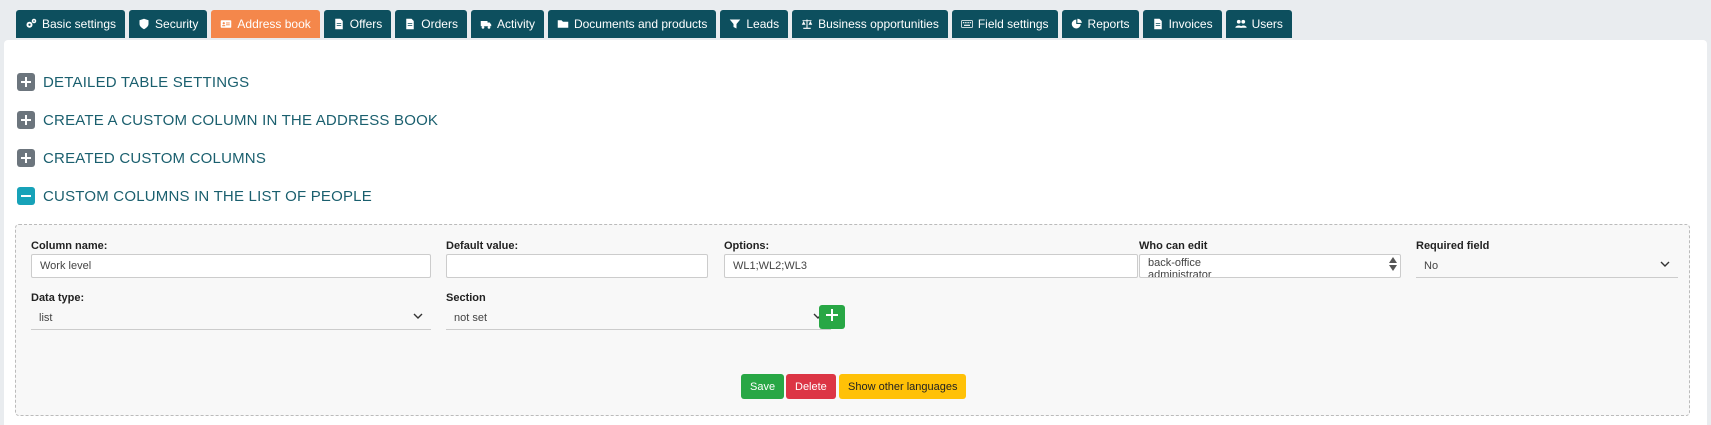 This screenshot has height=425, width=1711. Describe the element at coordinates (1393, 264) in the screenshot. I see `scroll-arrows-icon` at that location.